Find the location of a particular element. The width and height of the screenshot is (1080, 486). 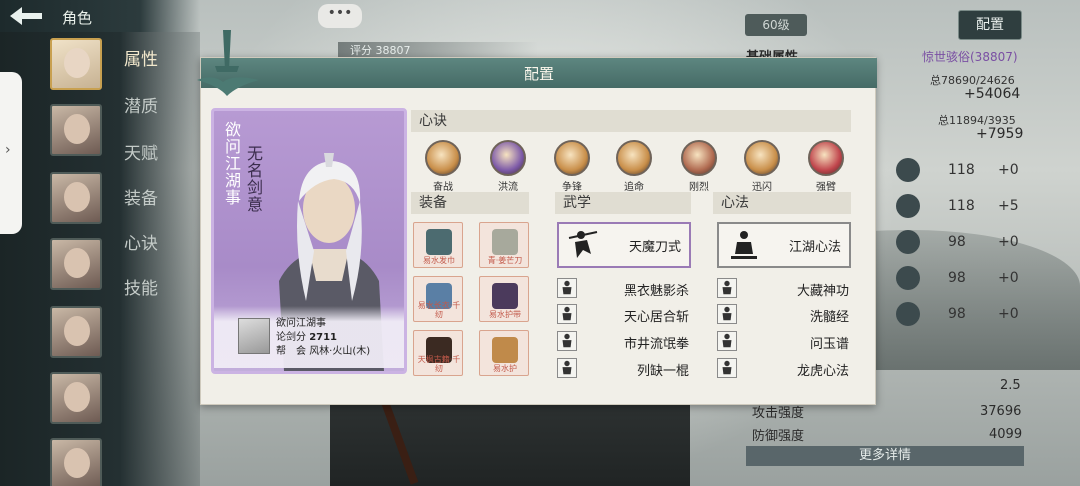

chat-button: ••• is located at coordinates (340, 16).